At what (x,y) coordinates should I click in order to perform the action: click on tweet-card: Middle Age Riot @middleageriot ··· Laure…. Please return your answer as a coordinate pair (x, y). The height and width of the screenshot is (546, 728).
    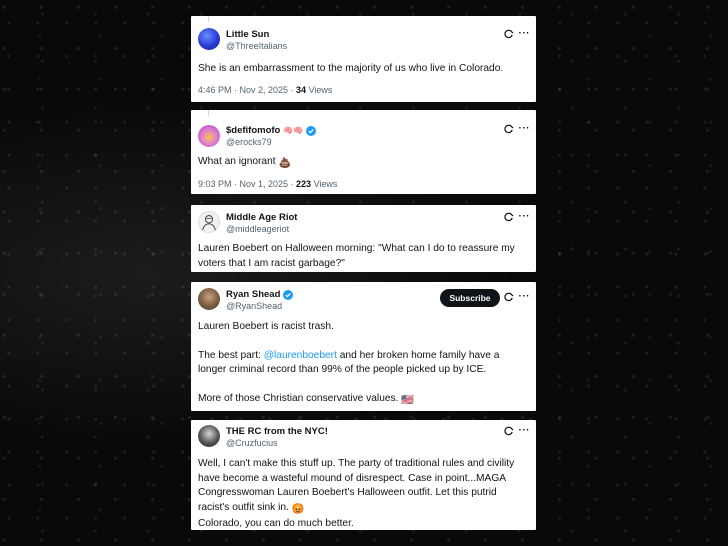
    Looking at the image, I should click on (363, 238).